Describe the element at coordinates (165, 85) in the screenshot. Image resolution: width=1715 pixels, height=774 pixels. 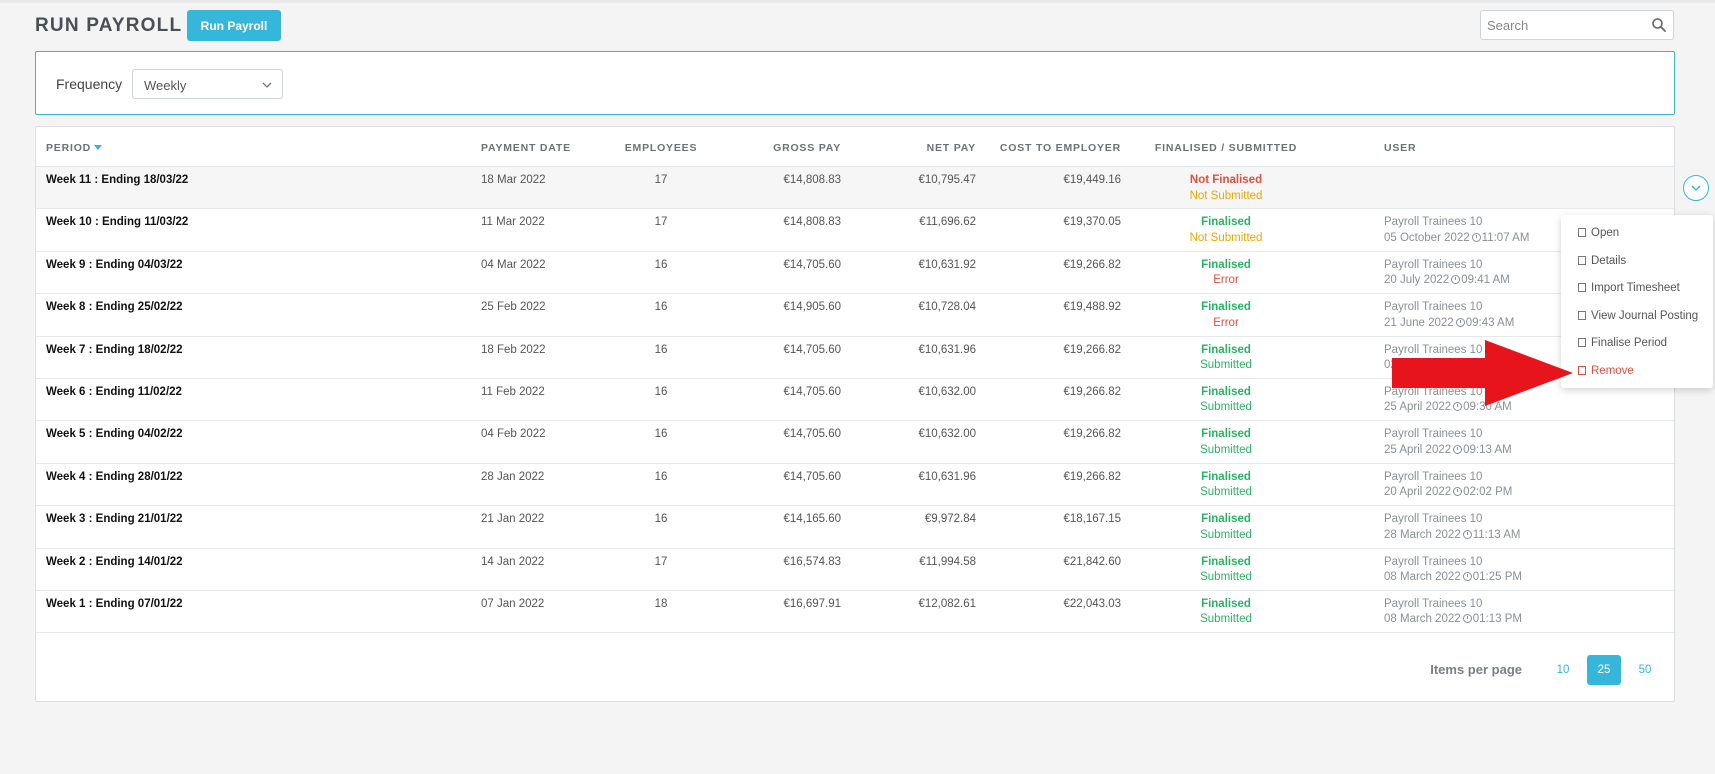
I see `frequency-value: Weekly` at that location.